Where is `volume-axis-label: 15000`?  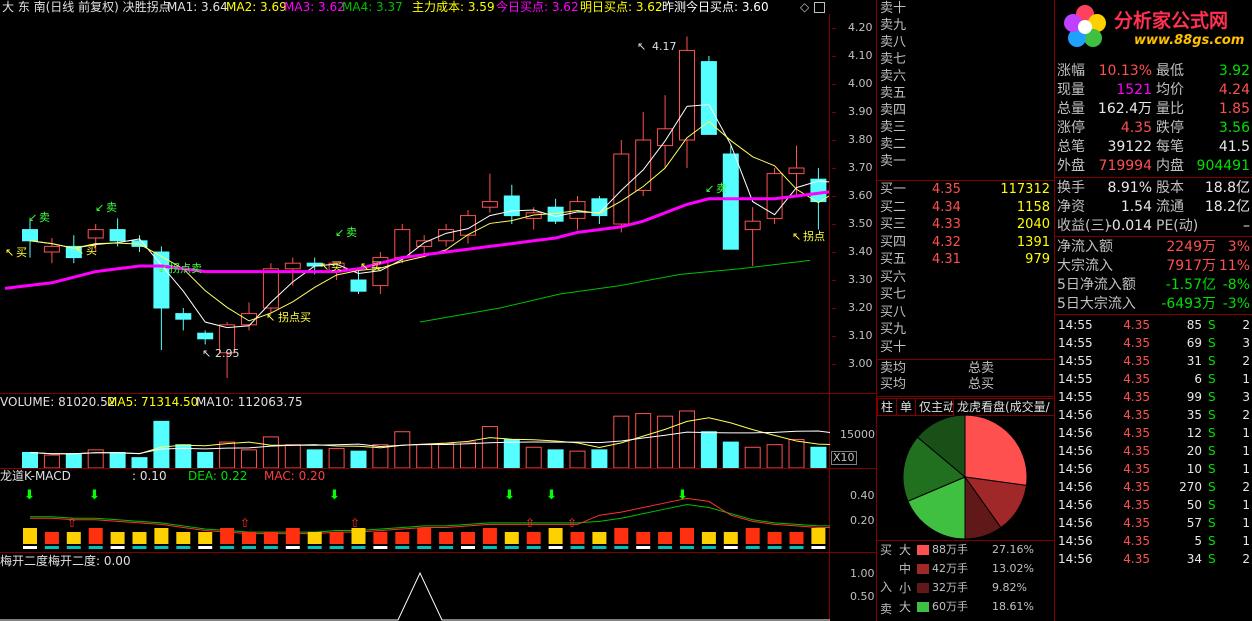 volume-axis-label: 15000 is located at coordinates (857, 434).